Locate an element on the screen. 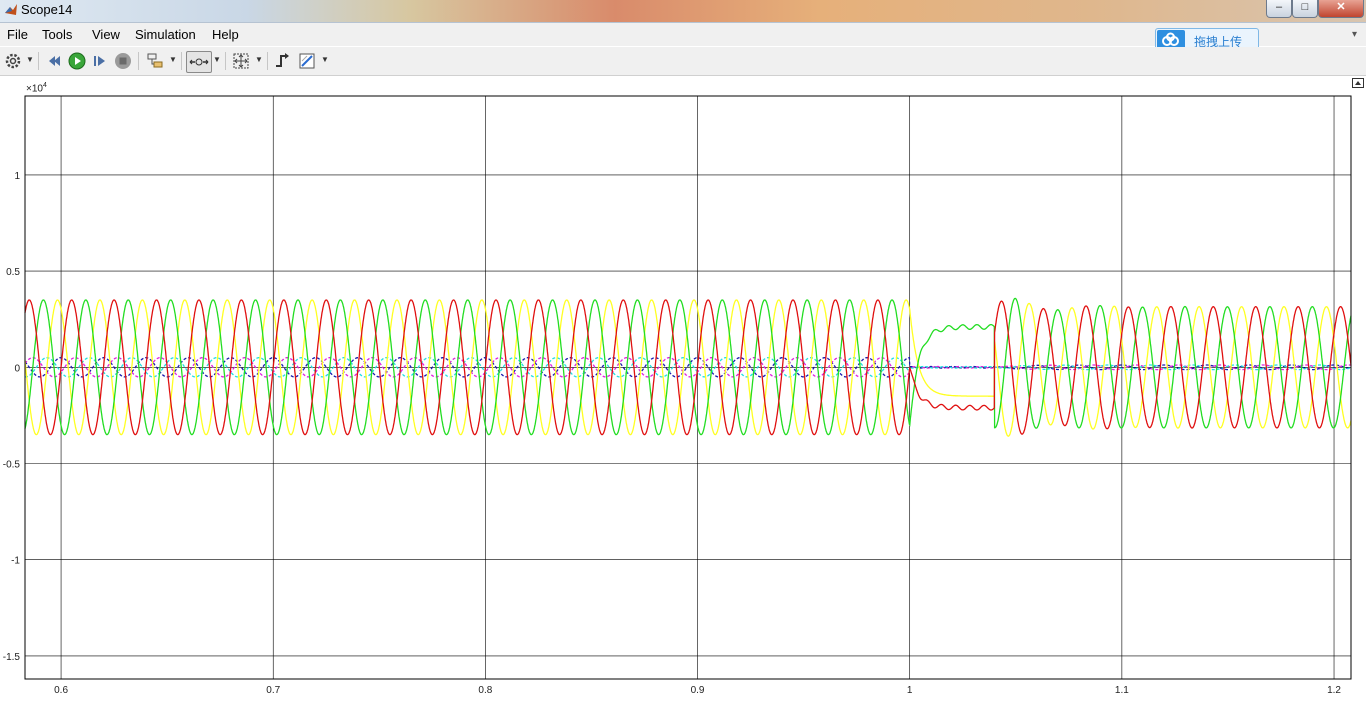 This screenshot has width=1366, height=703. step-forward-icon is located at coordinates (100, 61).